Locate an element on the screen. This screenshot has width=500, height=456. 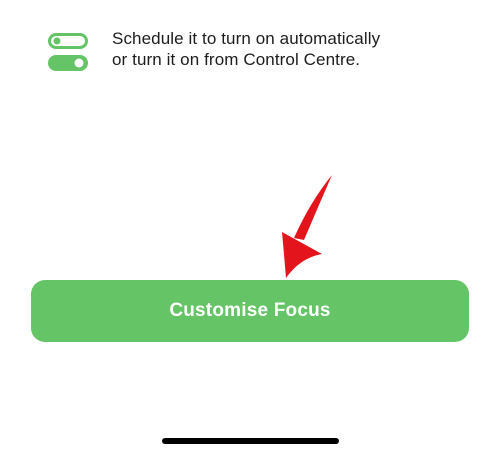
feature-line-1: Schedule it to turn on automatically is located at coordinates (246, 38).